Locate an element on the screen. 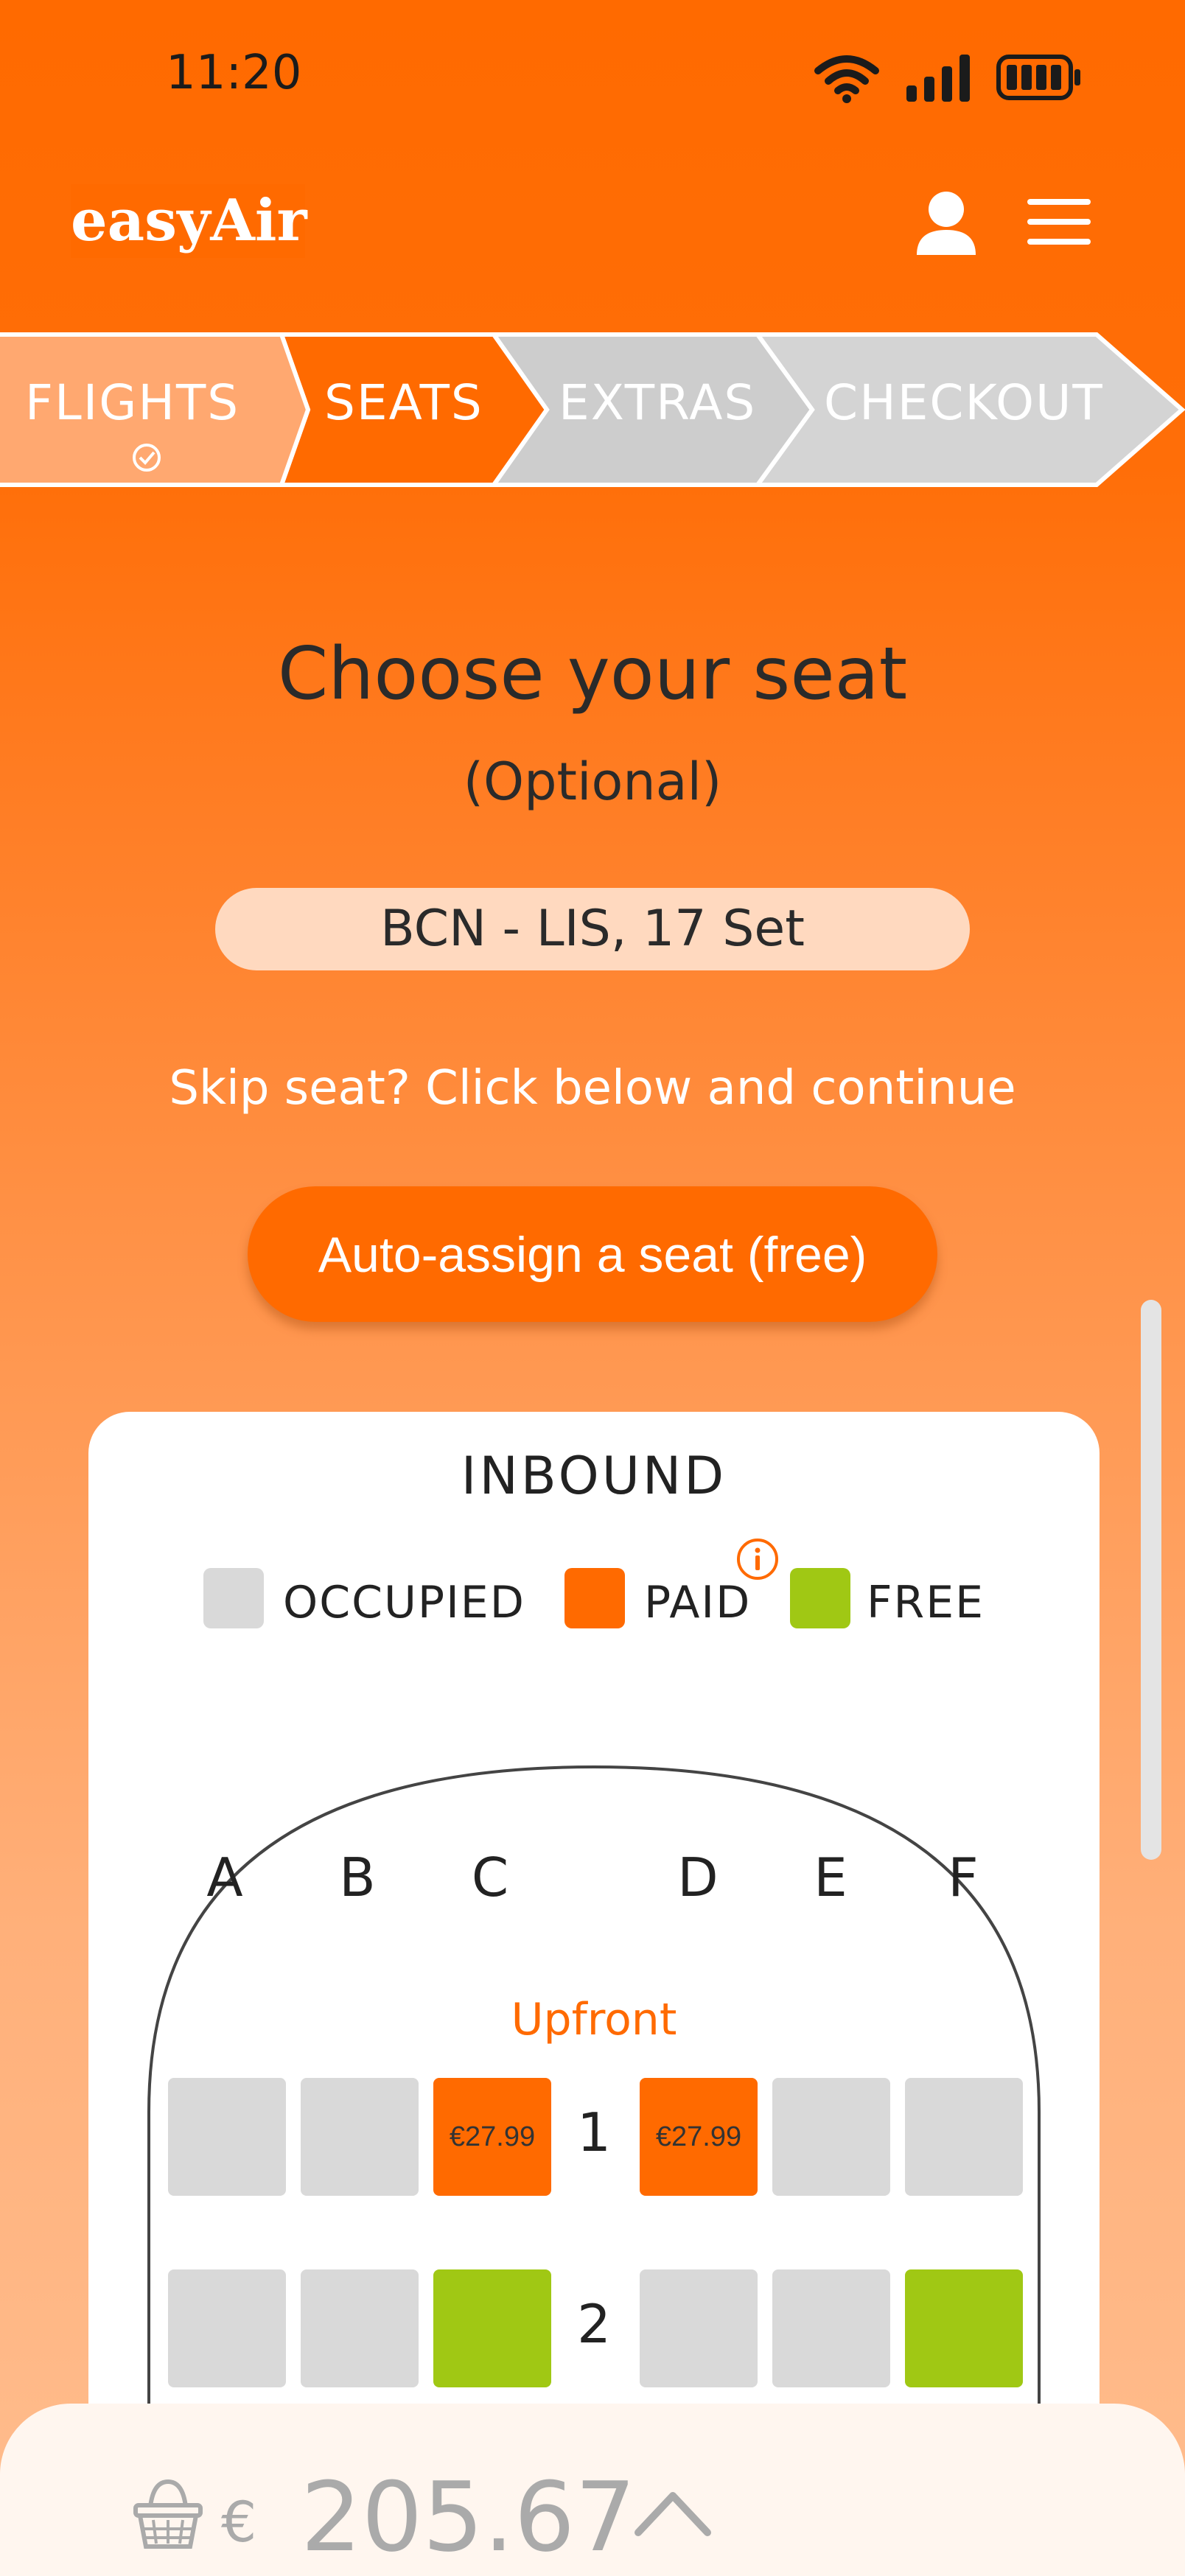 This screenshot has width=1185, height=2576. check-circle-icon is located at coordinates (147, 458).